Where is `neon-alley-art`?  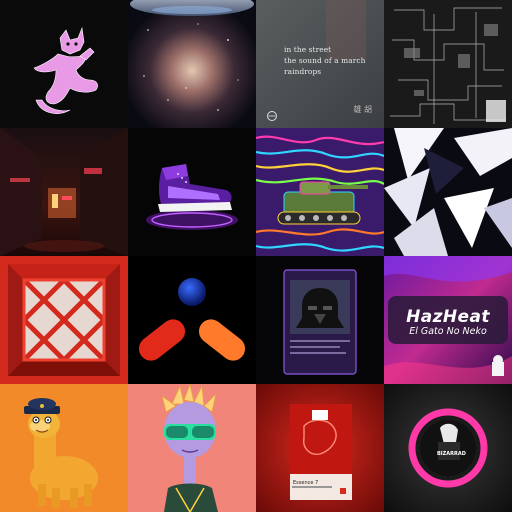 neon-alley-art is located at coordinates (64, 192).